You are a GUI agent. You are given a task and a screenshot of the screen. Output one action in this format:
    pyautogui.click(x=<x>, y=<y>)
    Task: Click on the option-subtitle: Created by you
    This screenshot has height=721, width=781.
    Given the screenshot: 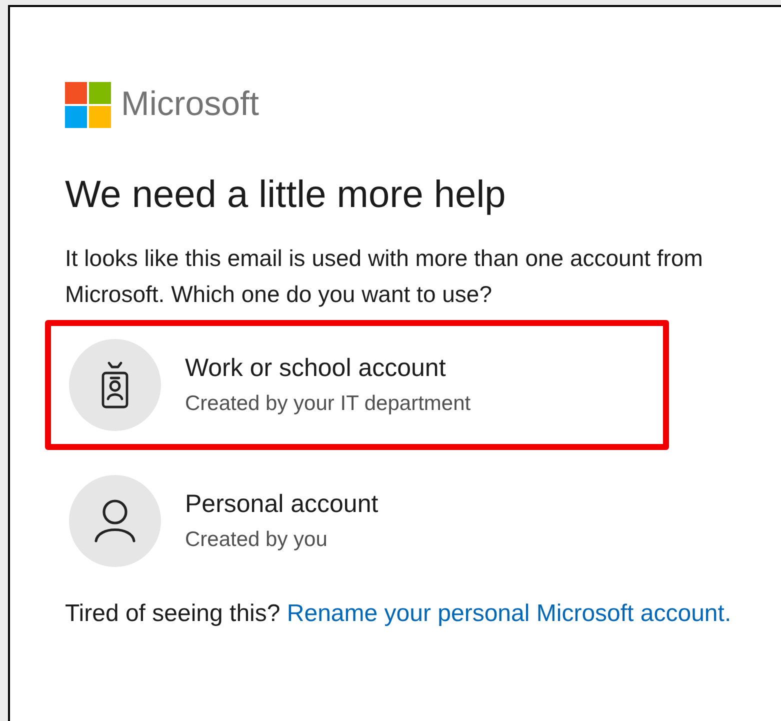 What is the action you would take?
    pyautogui.click(x=256, y=540)
    